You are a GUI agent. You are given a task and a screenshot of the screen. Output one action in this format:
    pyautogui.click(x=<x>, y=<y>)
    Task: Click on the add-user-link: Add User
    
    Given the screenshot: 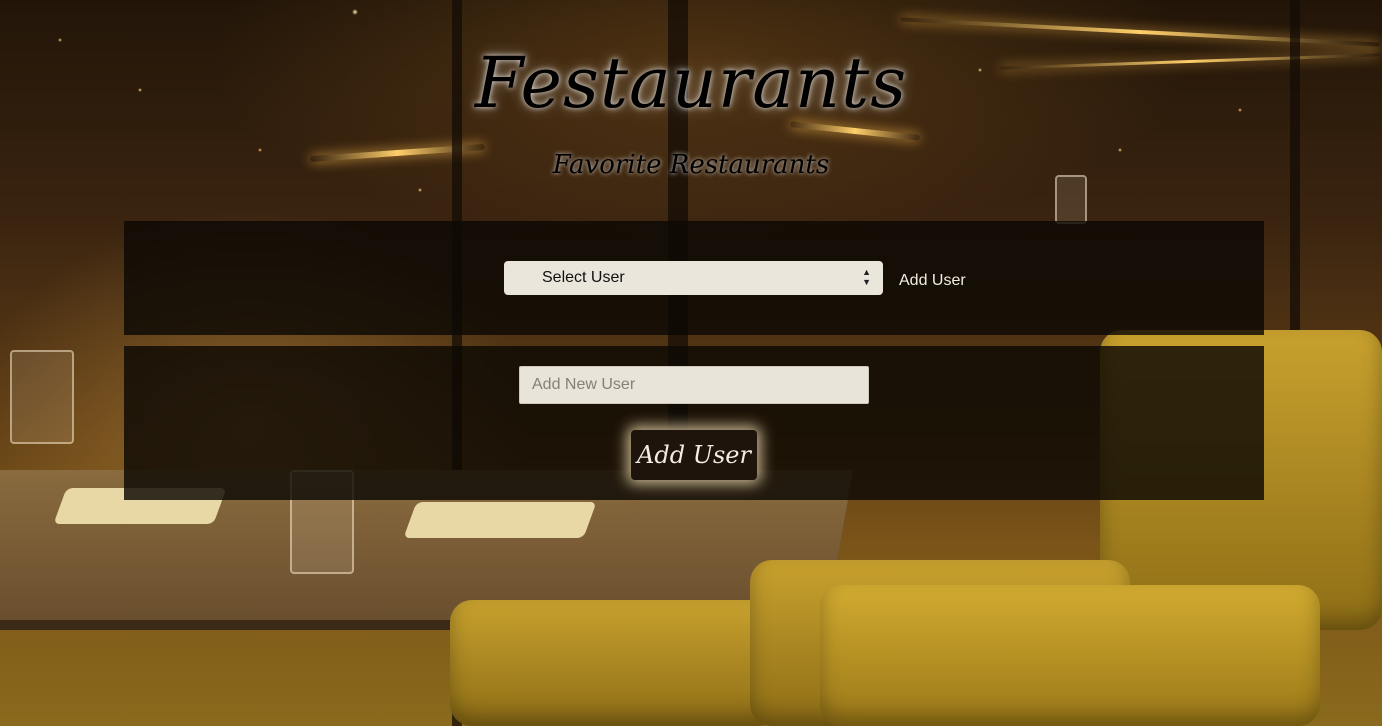 What is the action you would take?
    pyautogui.click(x=932, y=281)
    